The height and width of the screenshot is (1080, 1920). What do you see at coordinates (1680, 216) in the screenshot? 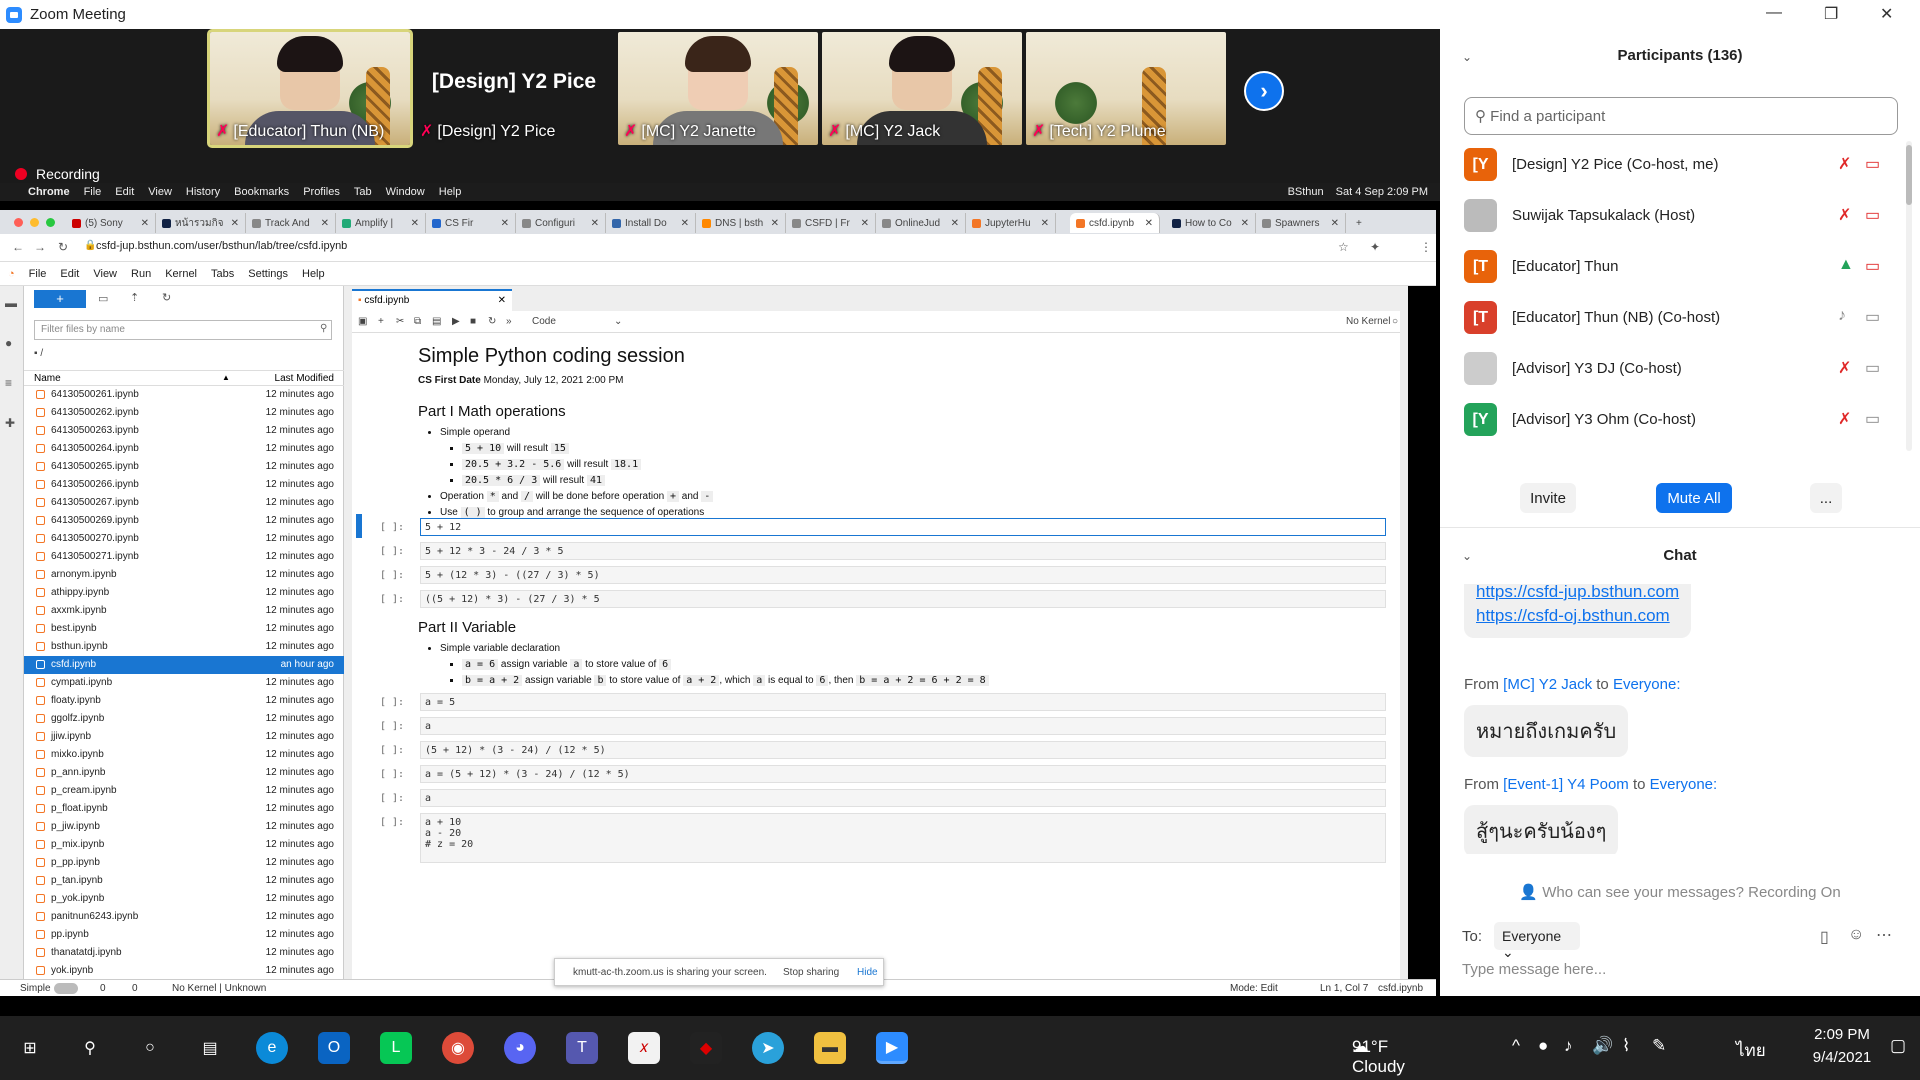
I see `participant-row: Suwijak Tapsukalack (Host) ✗ ▭` at bounding box center [1680, 216].